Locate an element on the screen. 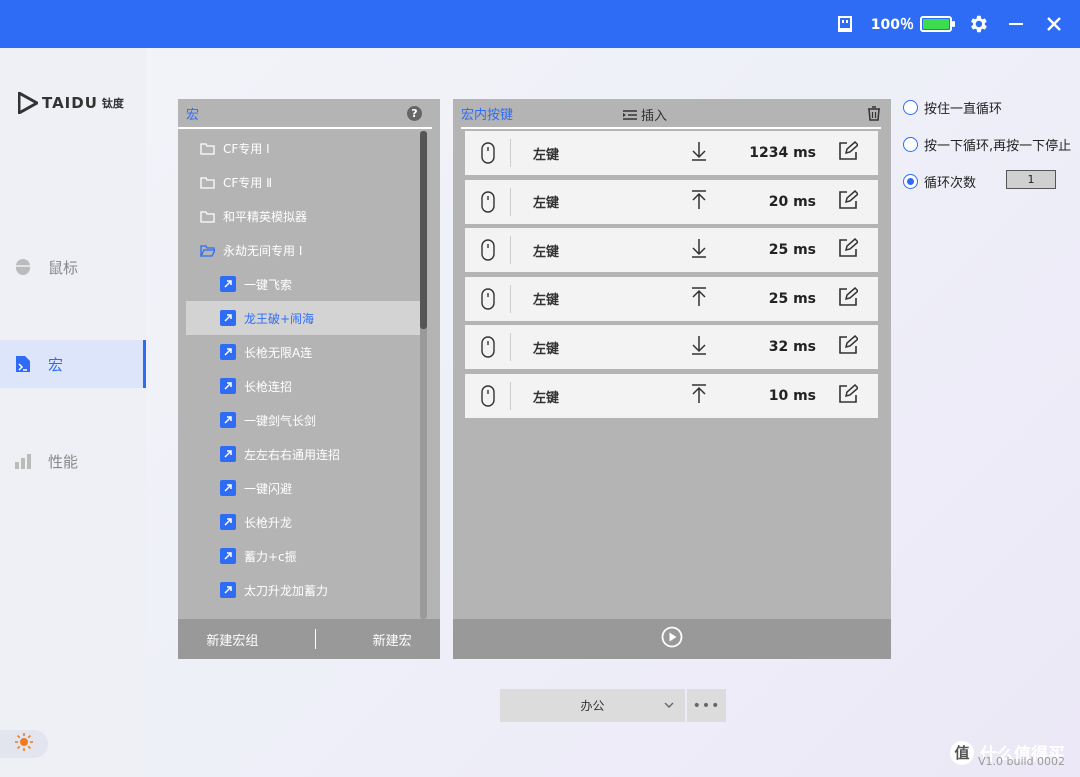 This screenshot has height=777, width=1080. loop-option-label: 按住一直循环 is located at coordinates (963, 109).